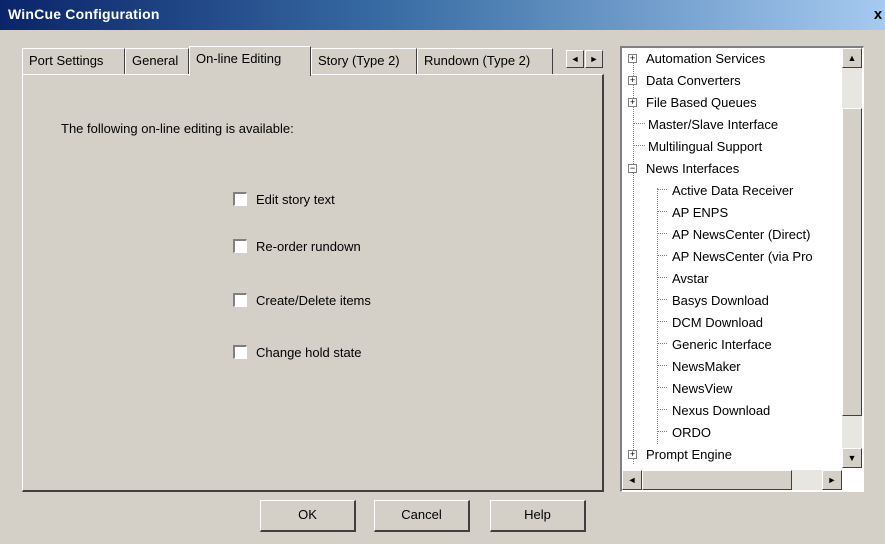  I want to click on tree-item-avstar: Avstar, so click(690, 279).